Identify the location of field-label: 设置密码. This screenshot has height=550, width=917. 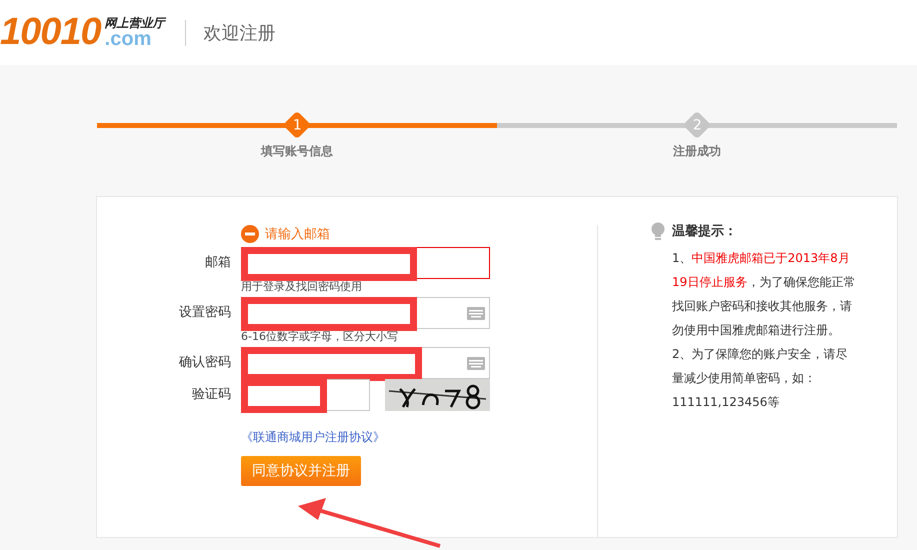
(204, 313).